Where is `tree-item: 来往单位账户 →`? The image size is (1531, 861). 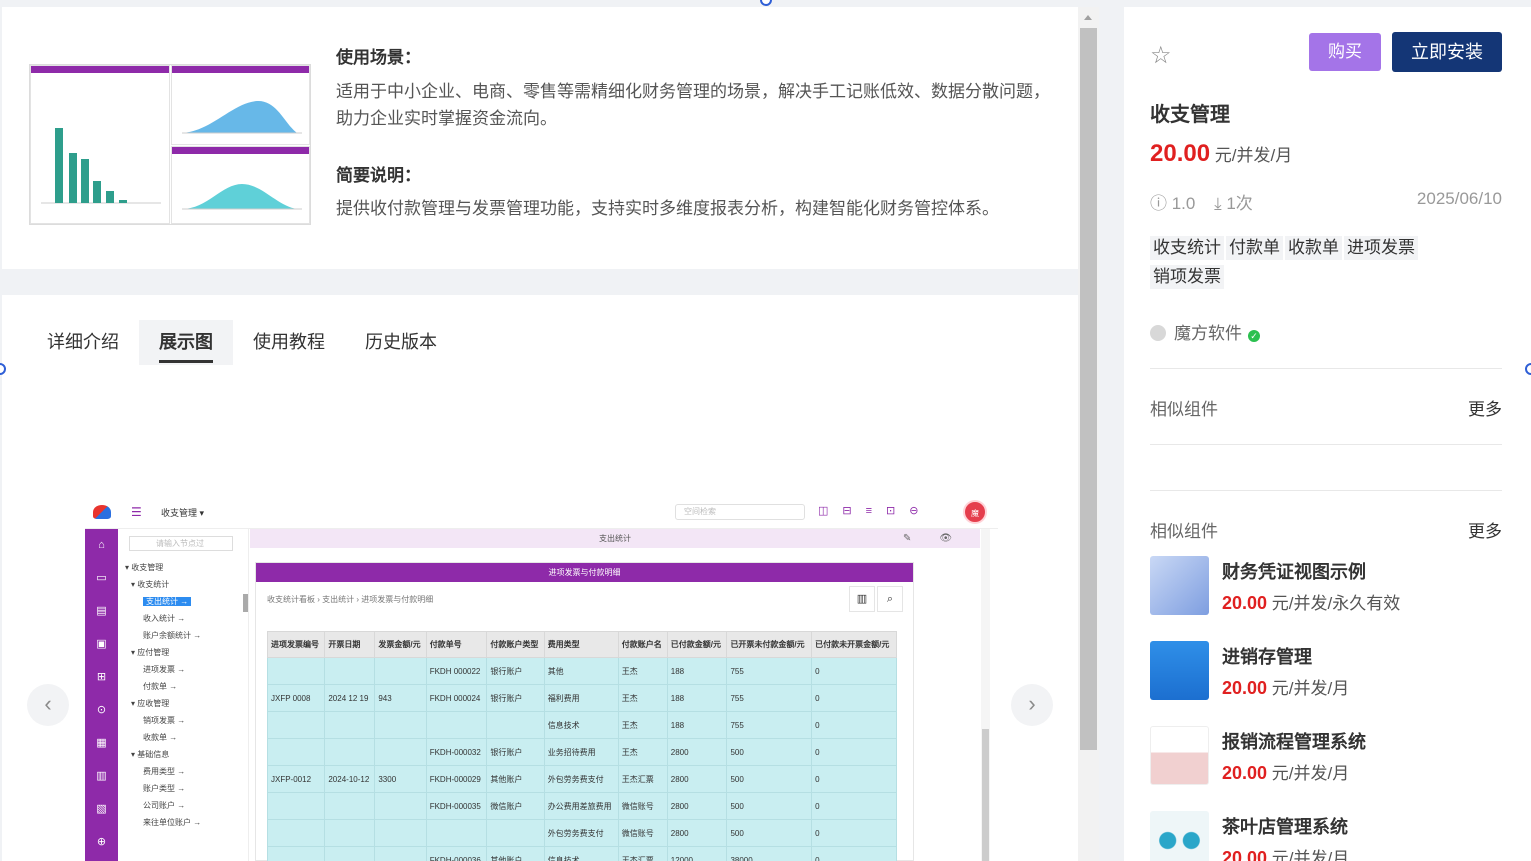
tree-item: 来往单位账户 → is located at coordinates (185, 822).